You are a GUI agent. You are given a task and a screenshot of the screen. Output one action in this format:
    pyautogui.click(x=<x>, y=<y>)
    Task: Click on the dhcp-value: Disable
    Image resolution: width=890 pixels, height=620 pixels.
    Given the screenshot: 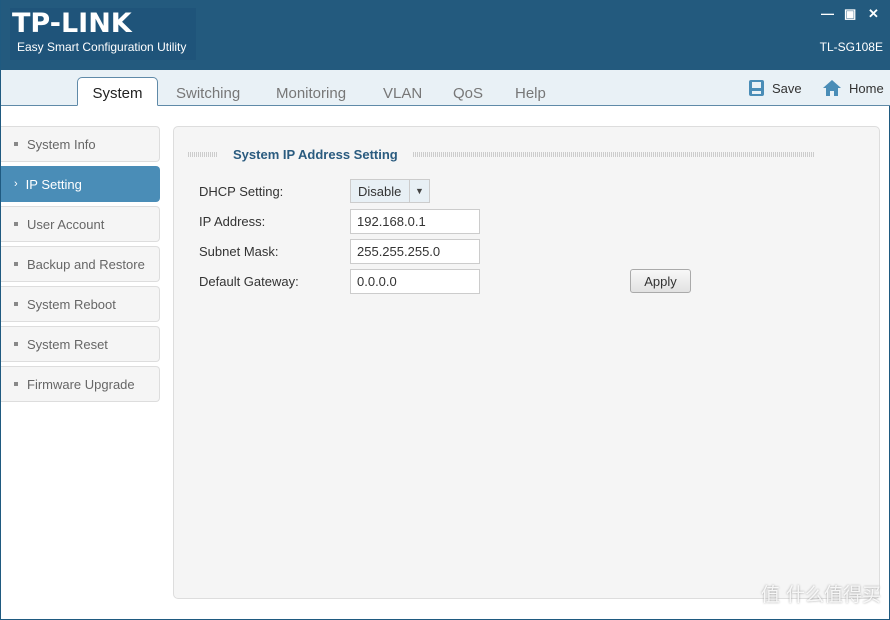 What is the action you would take?
    pyautogui.click(x=380, y=191)
    